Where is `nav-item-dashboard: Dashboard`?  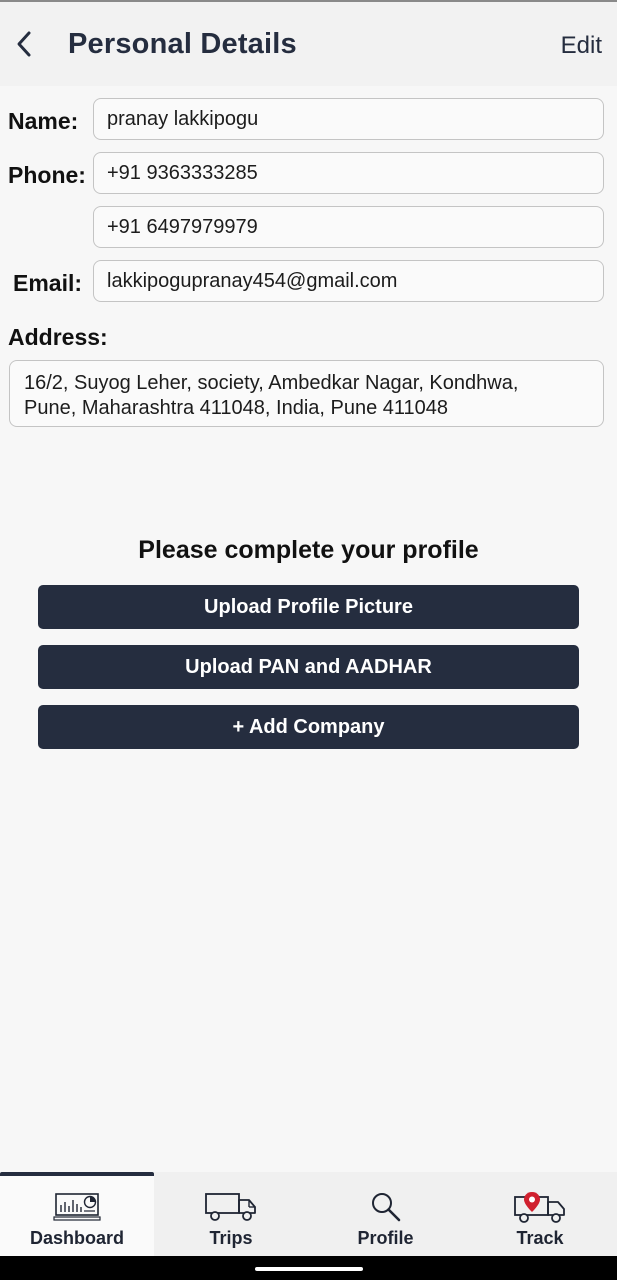
nav-item-dashboard: Dashboard is located at coordinates (77, 1214).